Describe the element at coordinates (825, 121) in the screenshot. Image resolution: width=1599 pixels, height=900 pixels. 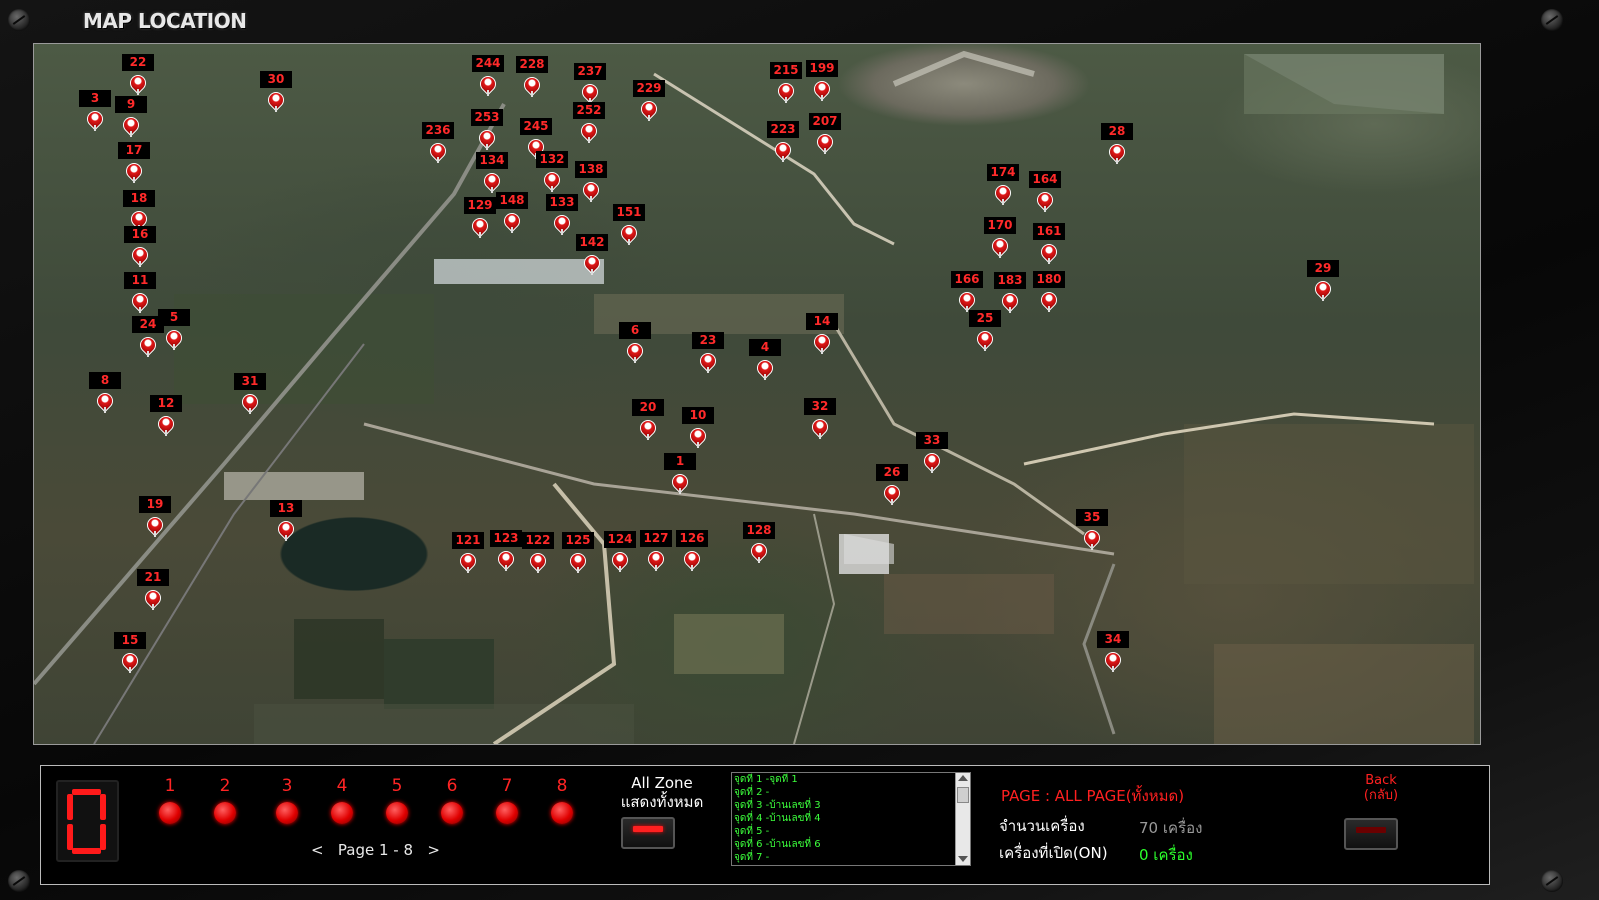
I see `map-pin-label: 207` at that location.